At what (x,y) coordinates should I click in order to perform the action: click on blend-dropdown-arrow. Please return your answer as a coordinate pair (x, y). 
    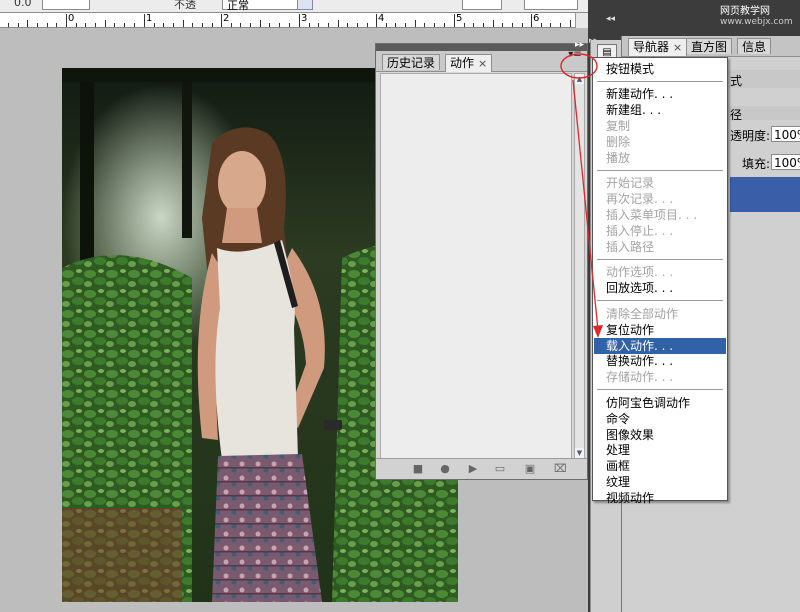
    Looking at the image, I should click on (305, 5).